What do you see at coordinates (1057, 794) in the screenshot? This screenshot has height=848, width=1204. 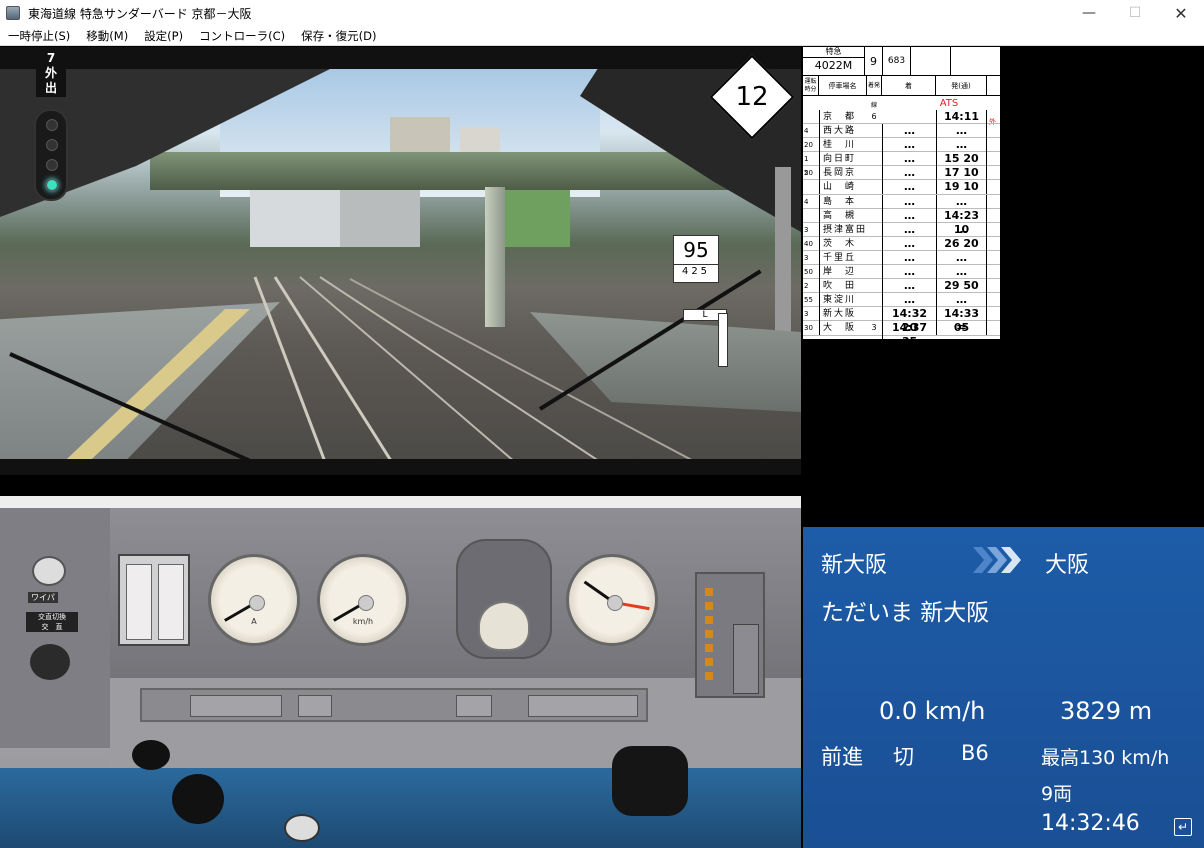 I see `car-count: 9両` at bounding box center [1057, 794].